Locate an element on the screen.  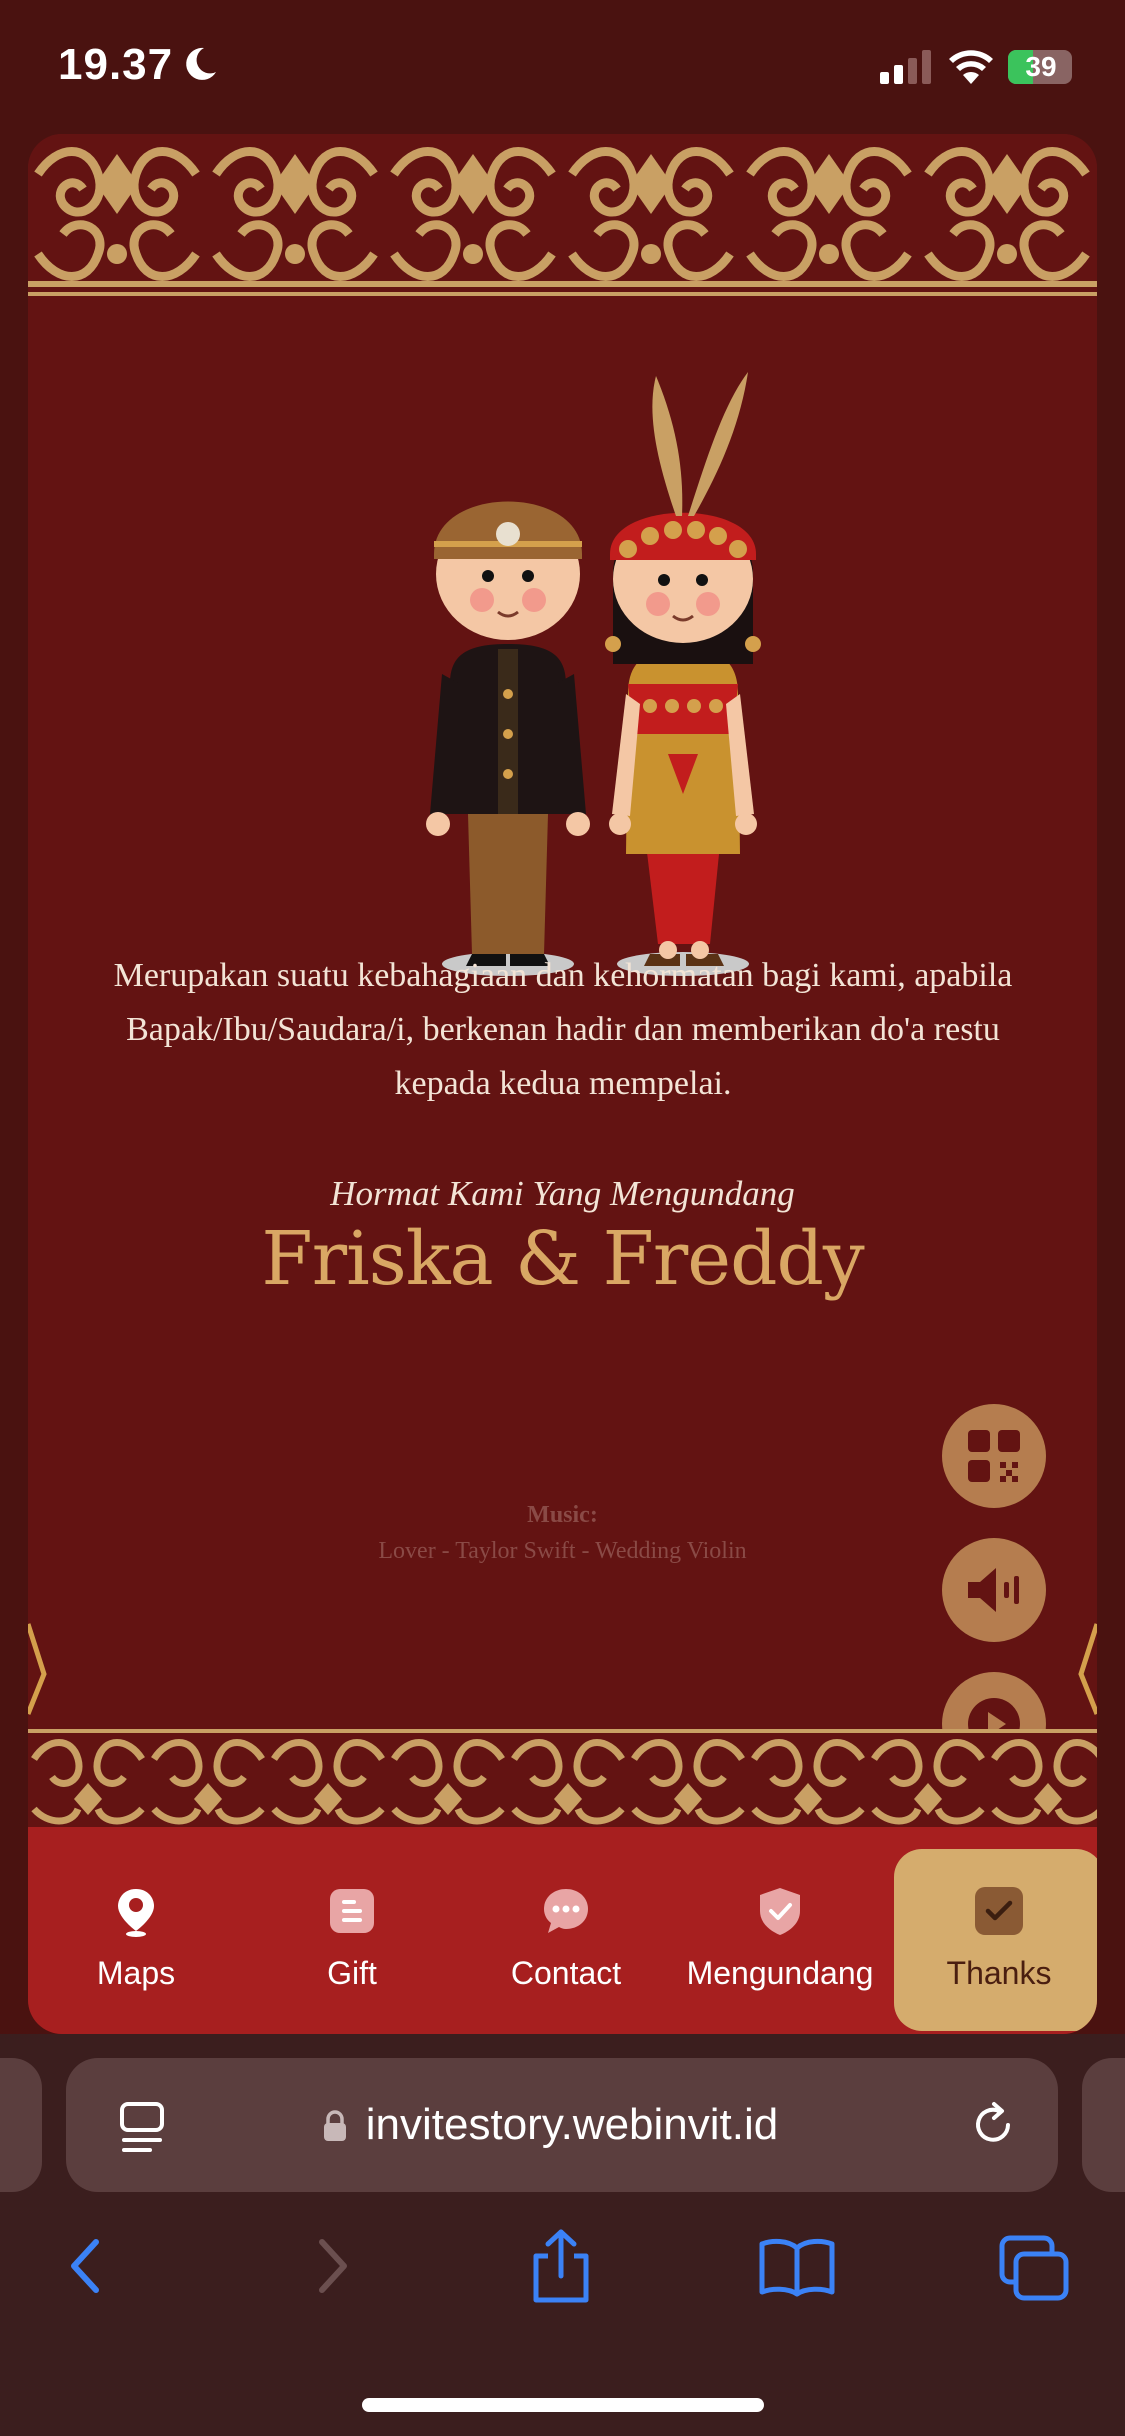
qr-code-icon is located at coordinates (994, 1456).